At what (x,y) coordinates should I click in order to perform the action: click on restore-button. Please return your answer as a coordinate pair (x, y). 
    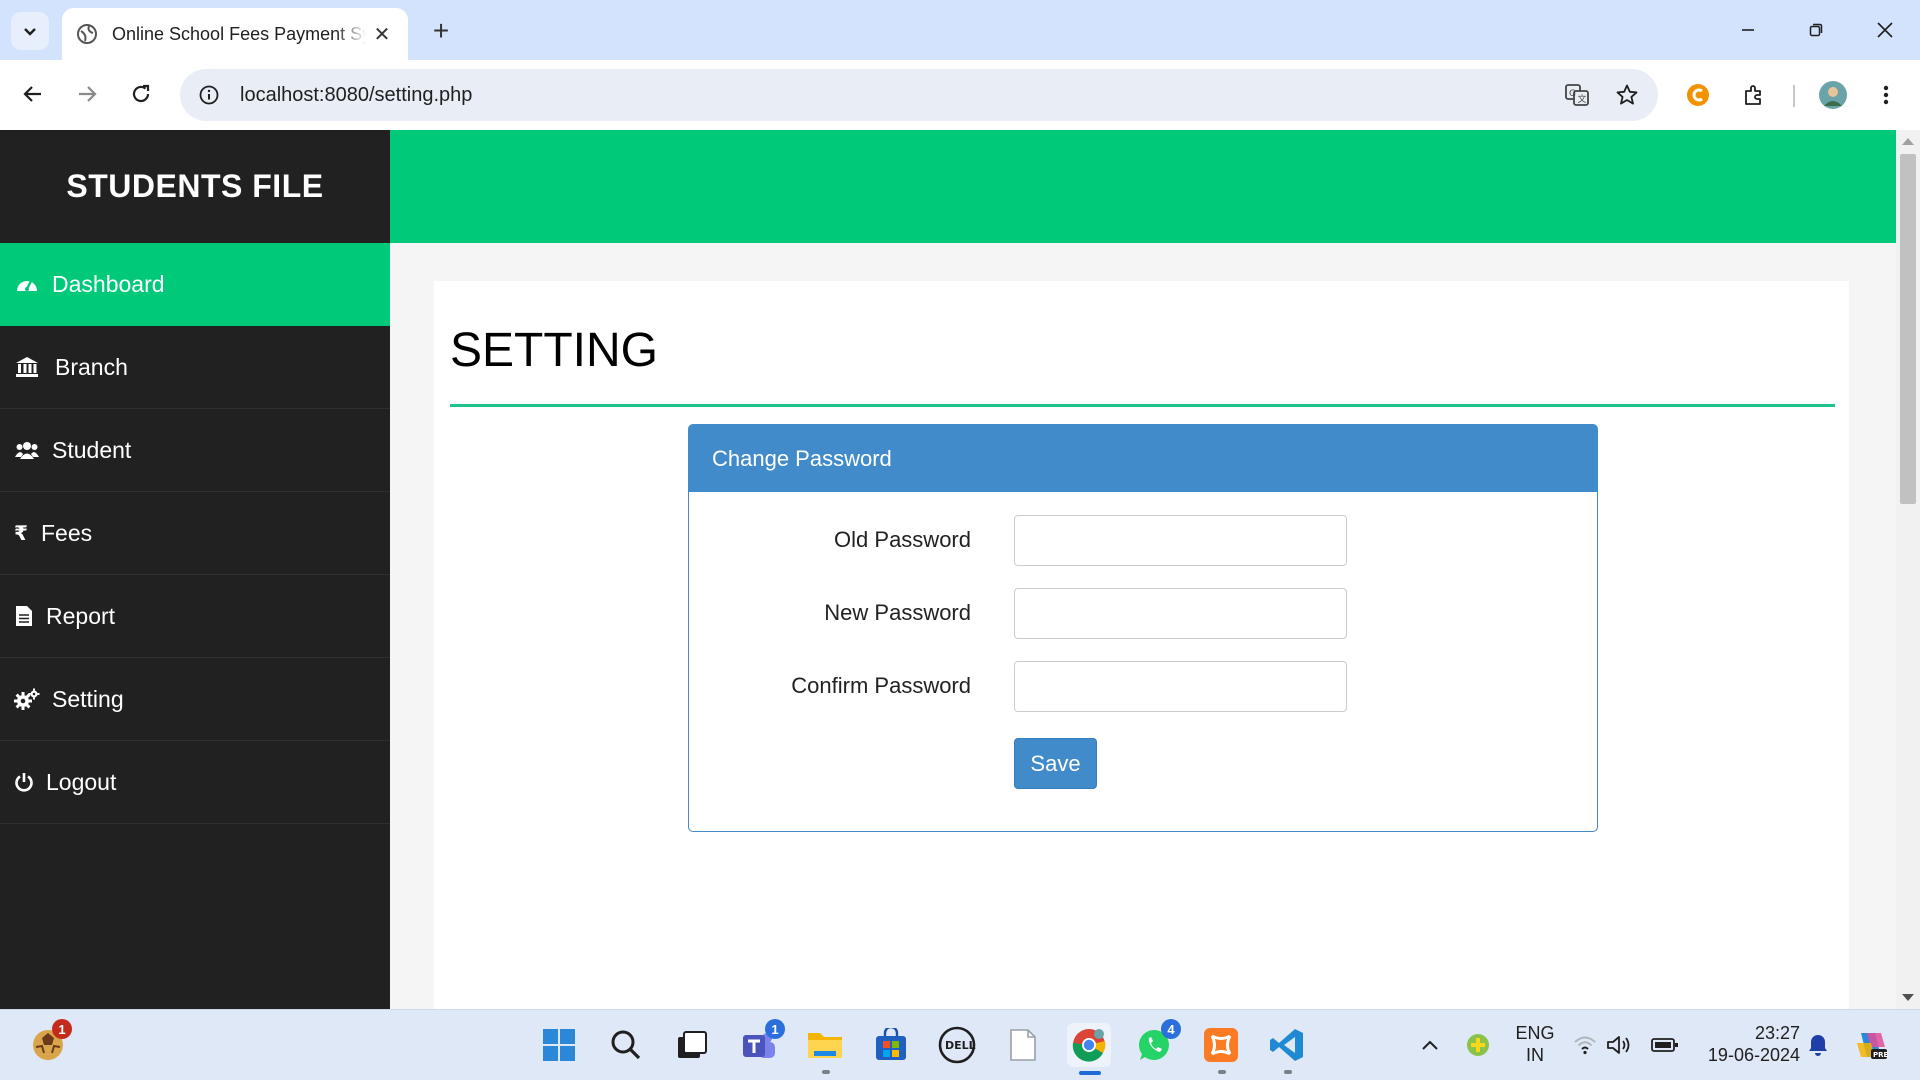
    Looking at the image, I should click on (1816, 30).